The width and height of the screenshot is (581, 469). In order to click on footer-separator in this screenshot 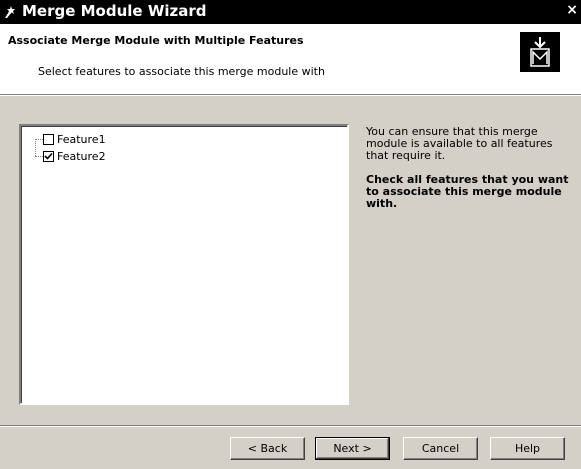, I will do `click(290, 426)`.